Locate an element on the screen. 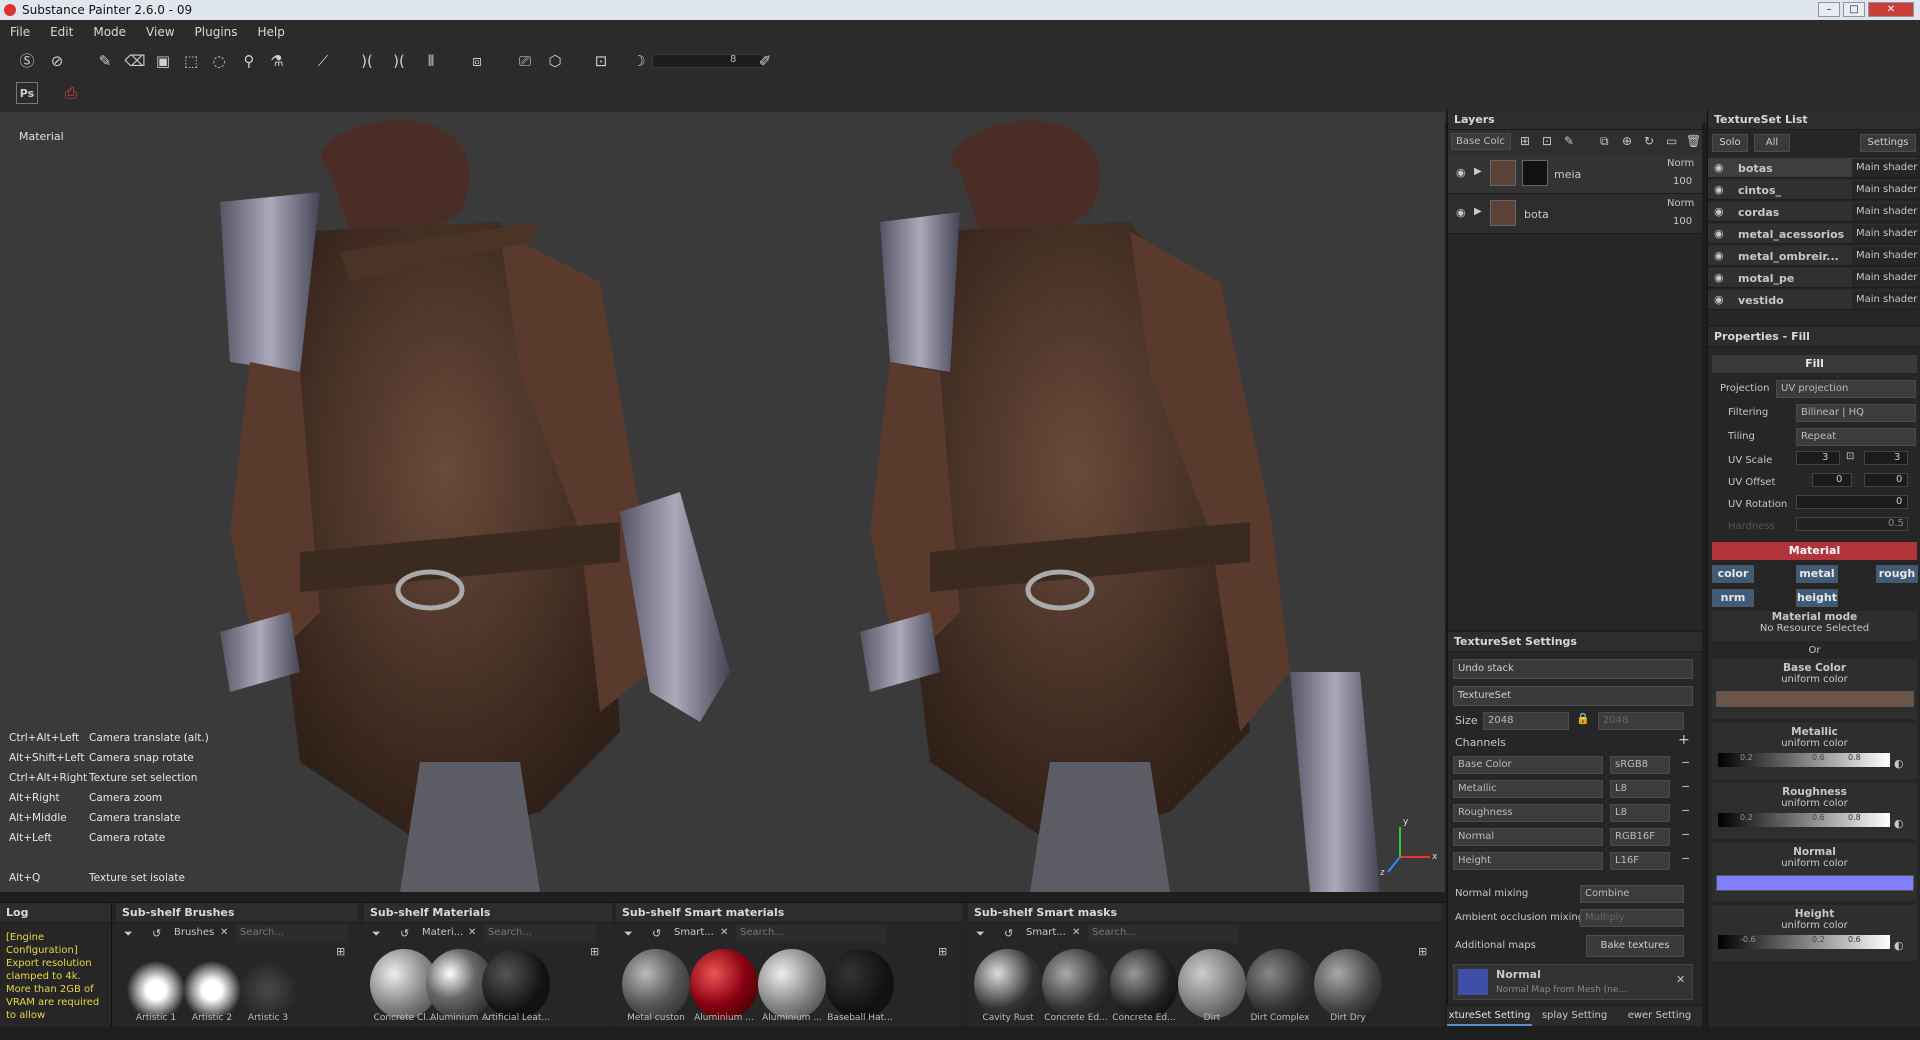 Image resolution: width=1920 pixels, height=1040 pixels. menu-view: View is located at coordinates (160, 32).